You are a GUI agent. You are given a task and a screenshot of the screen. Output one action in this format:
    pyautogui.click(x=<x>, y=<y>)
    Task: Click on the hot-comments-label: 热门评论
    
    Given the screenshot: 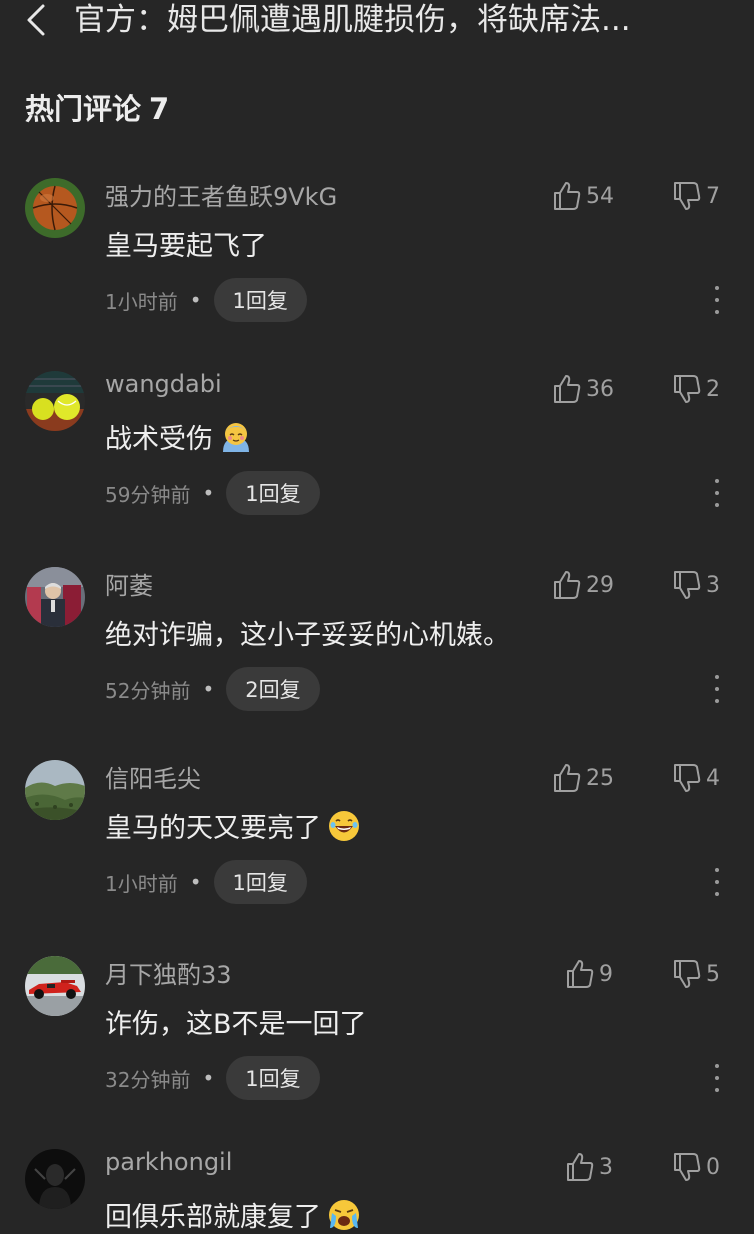 What is the action you would take?
    pyautogui.click(x=83, y=109)
    